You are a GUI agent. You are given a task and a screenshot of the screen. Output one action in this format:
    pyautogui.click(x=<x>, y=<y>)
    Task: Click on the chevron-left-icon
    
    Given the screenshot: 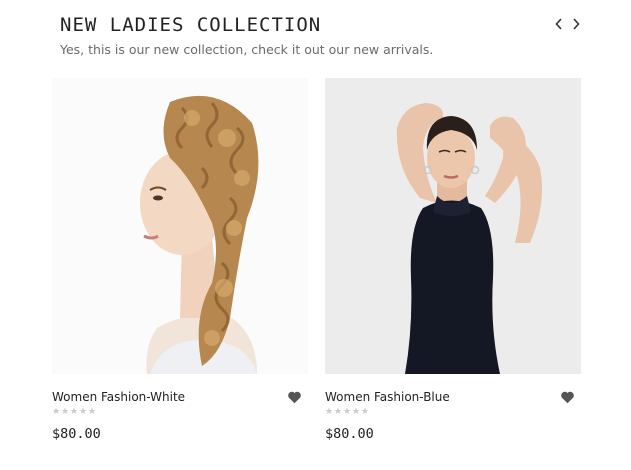 What is the action you would take?
    pyautogui.click(x=558, y=24)
    